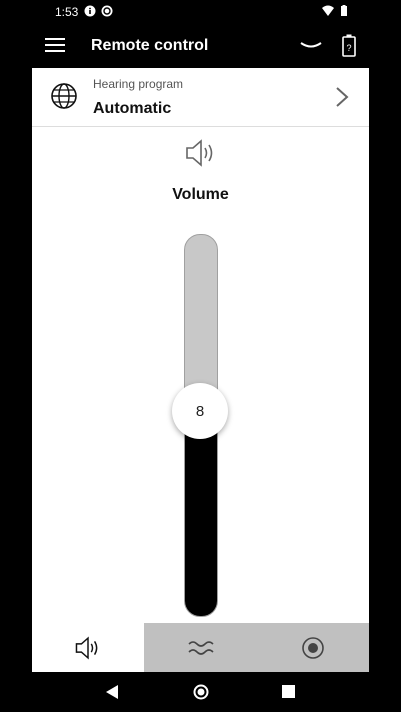 This screenshot has height=712, width=401. I want to click on home-icon, so click(201, 692).